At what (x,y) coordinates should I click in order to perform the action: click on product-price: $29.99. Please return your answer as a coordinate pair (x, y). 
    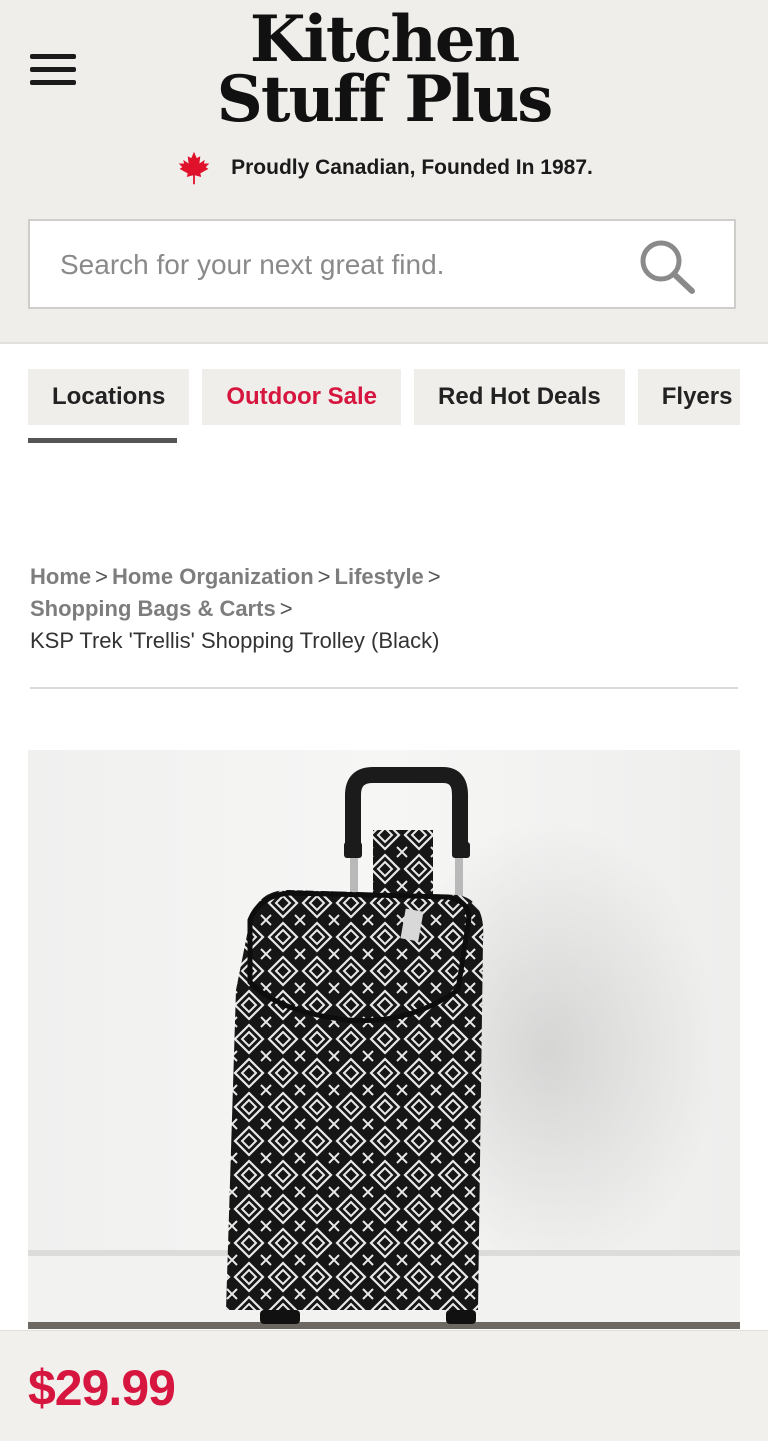
    Looking at the image, I should click on (102, 1388).